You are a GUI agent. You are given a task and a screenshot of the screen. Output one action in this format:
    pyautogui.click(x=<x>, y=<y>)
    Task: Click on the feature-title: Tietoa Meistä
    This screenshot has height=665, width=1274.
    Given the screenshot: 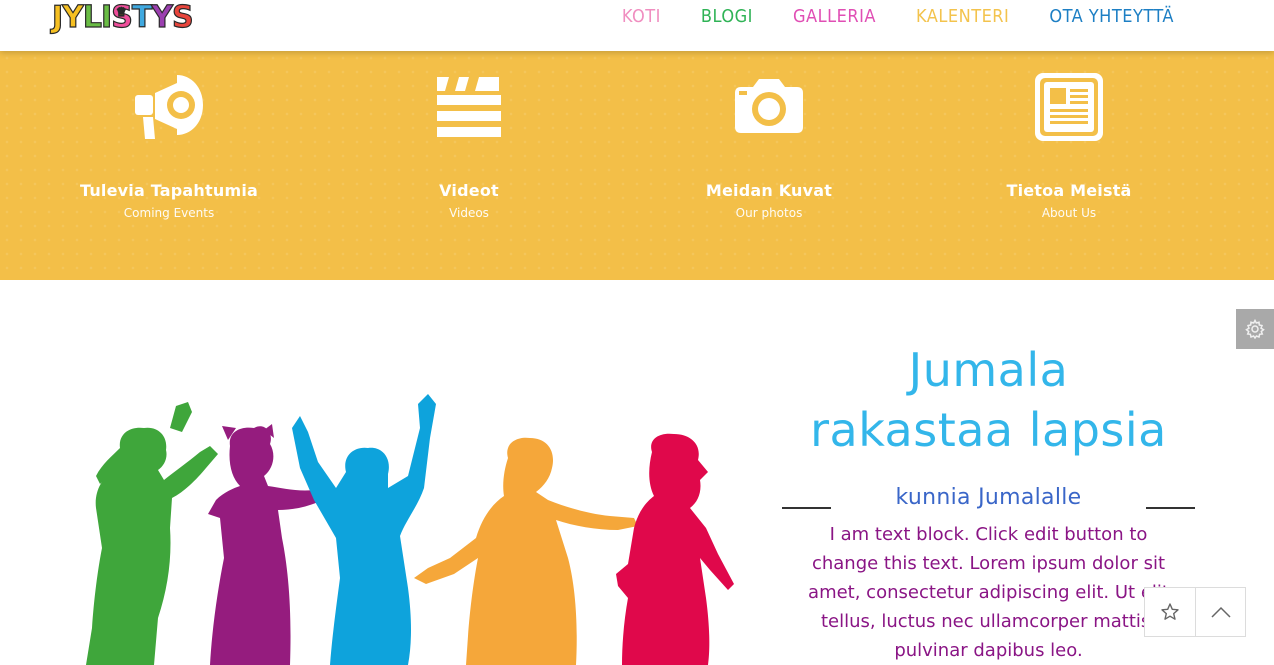 What is the action you would take?
    pyautogui.click(x=1069, y=190)
    